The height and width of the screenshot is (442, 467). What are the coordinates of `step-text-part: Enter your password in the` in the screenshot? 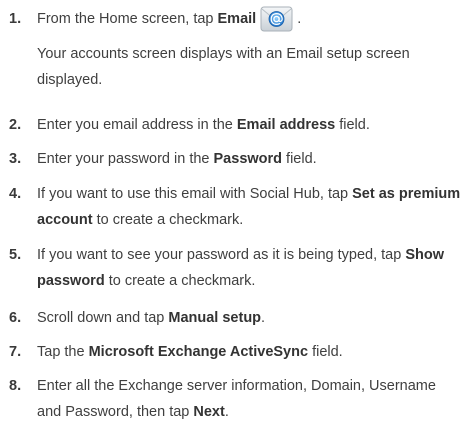 It's located at (125, 159).